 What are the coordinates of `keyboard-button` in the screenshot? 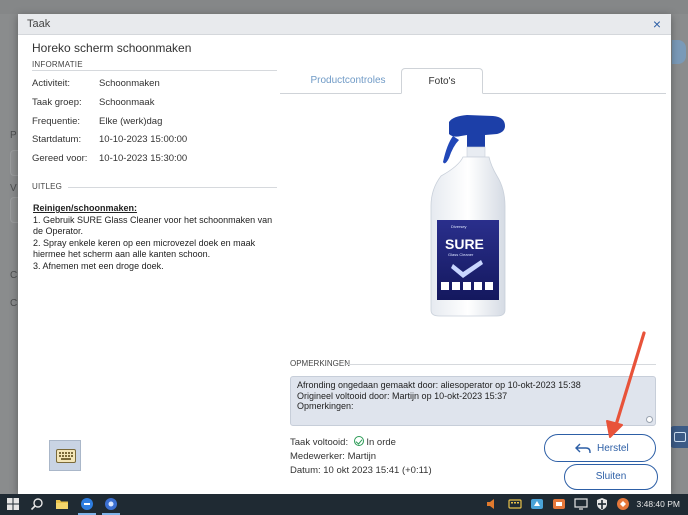 It's located at (65, 455).